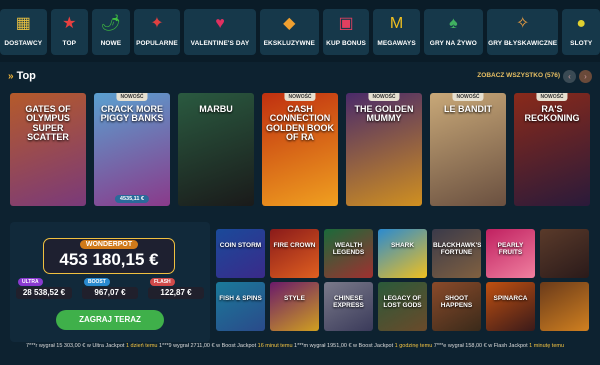 This screenshot has height=365, width=600. I want to click on boost-jackpot: BOOST 967,07 €, so click(110, 289).